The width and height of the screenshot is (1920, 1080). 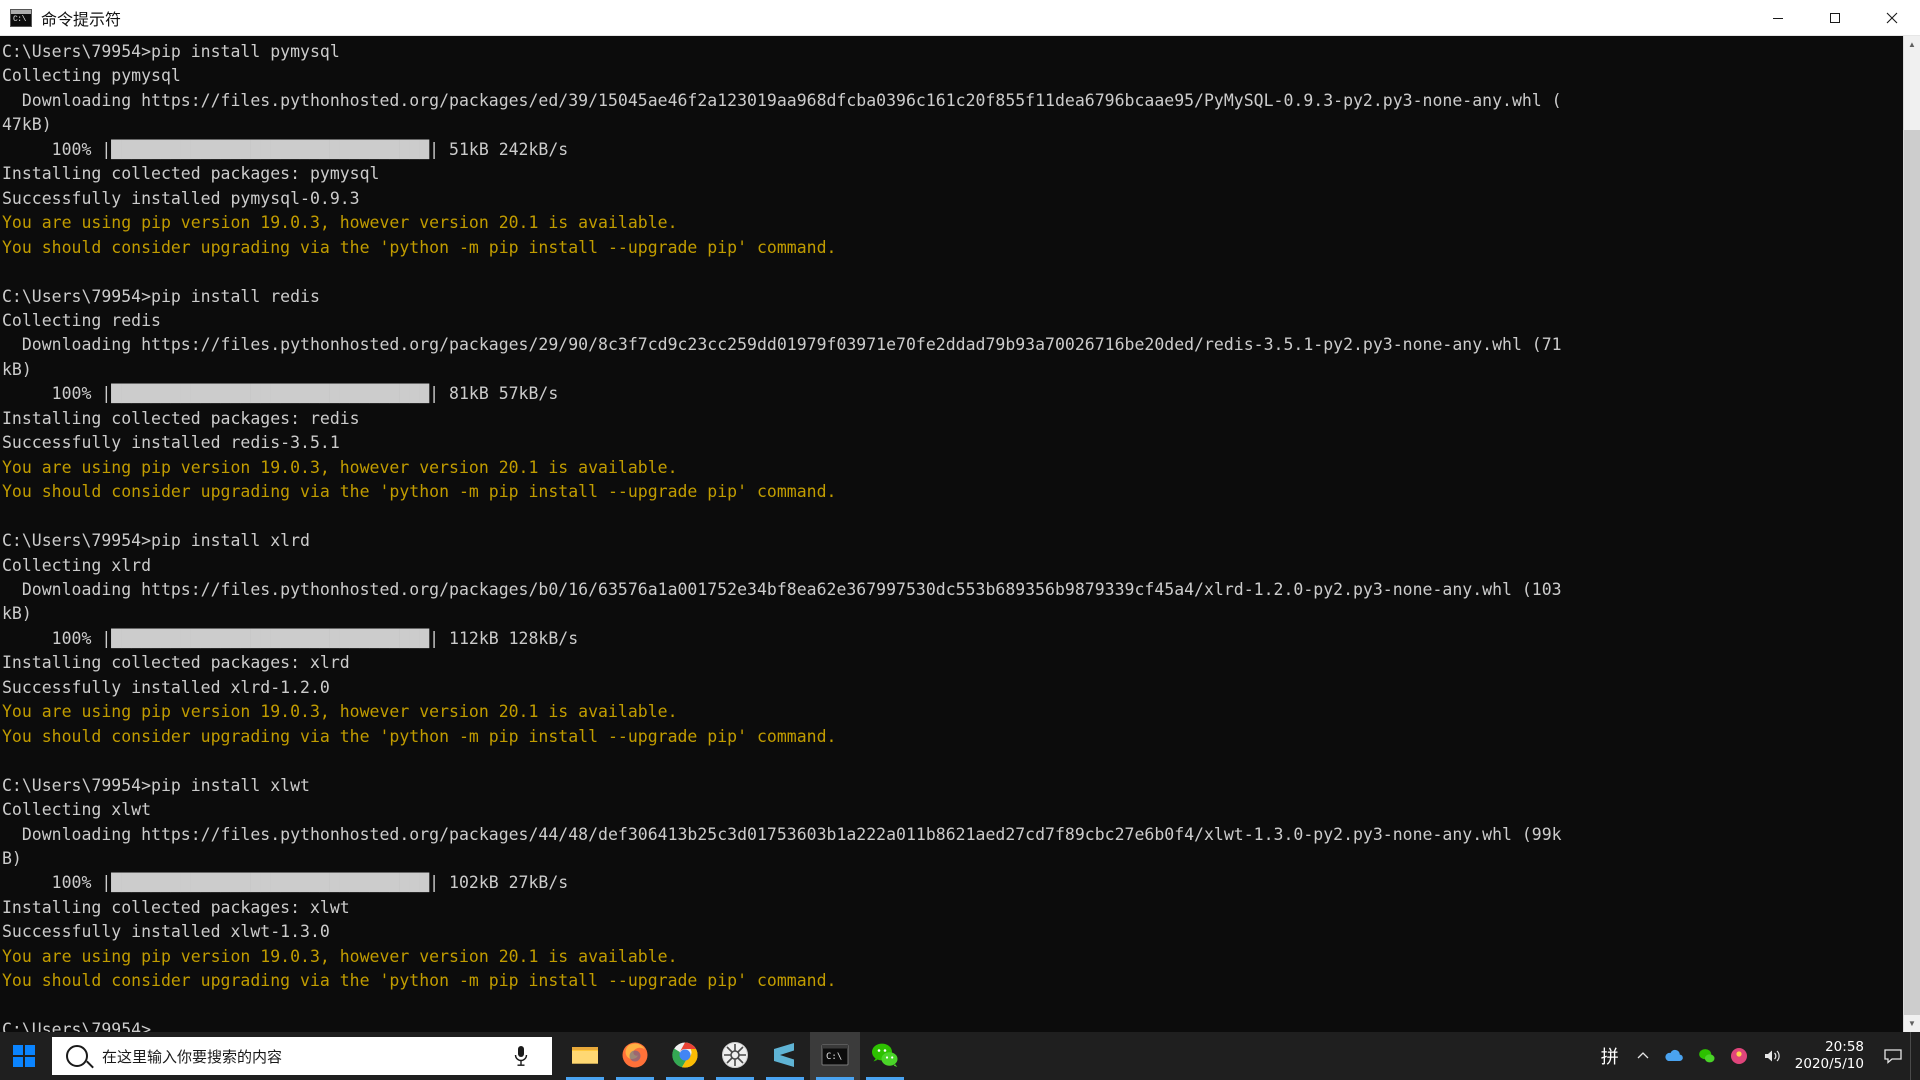 What do you see at coordinates (1912, 572) in the screenshot?
I see `scrollbar-thumb` at bounding box center [1912, 572].